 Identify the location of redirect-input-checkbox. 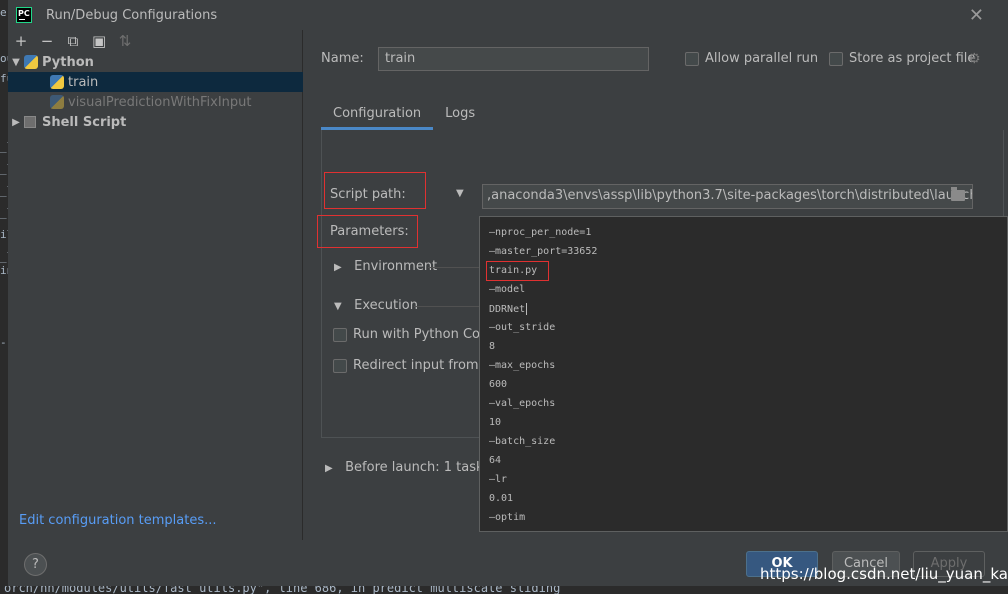
(340, 366).